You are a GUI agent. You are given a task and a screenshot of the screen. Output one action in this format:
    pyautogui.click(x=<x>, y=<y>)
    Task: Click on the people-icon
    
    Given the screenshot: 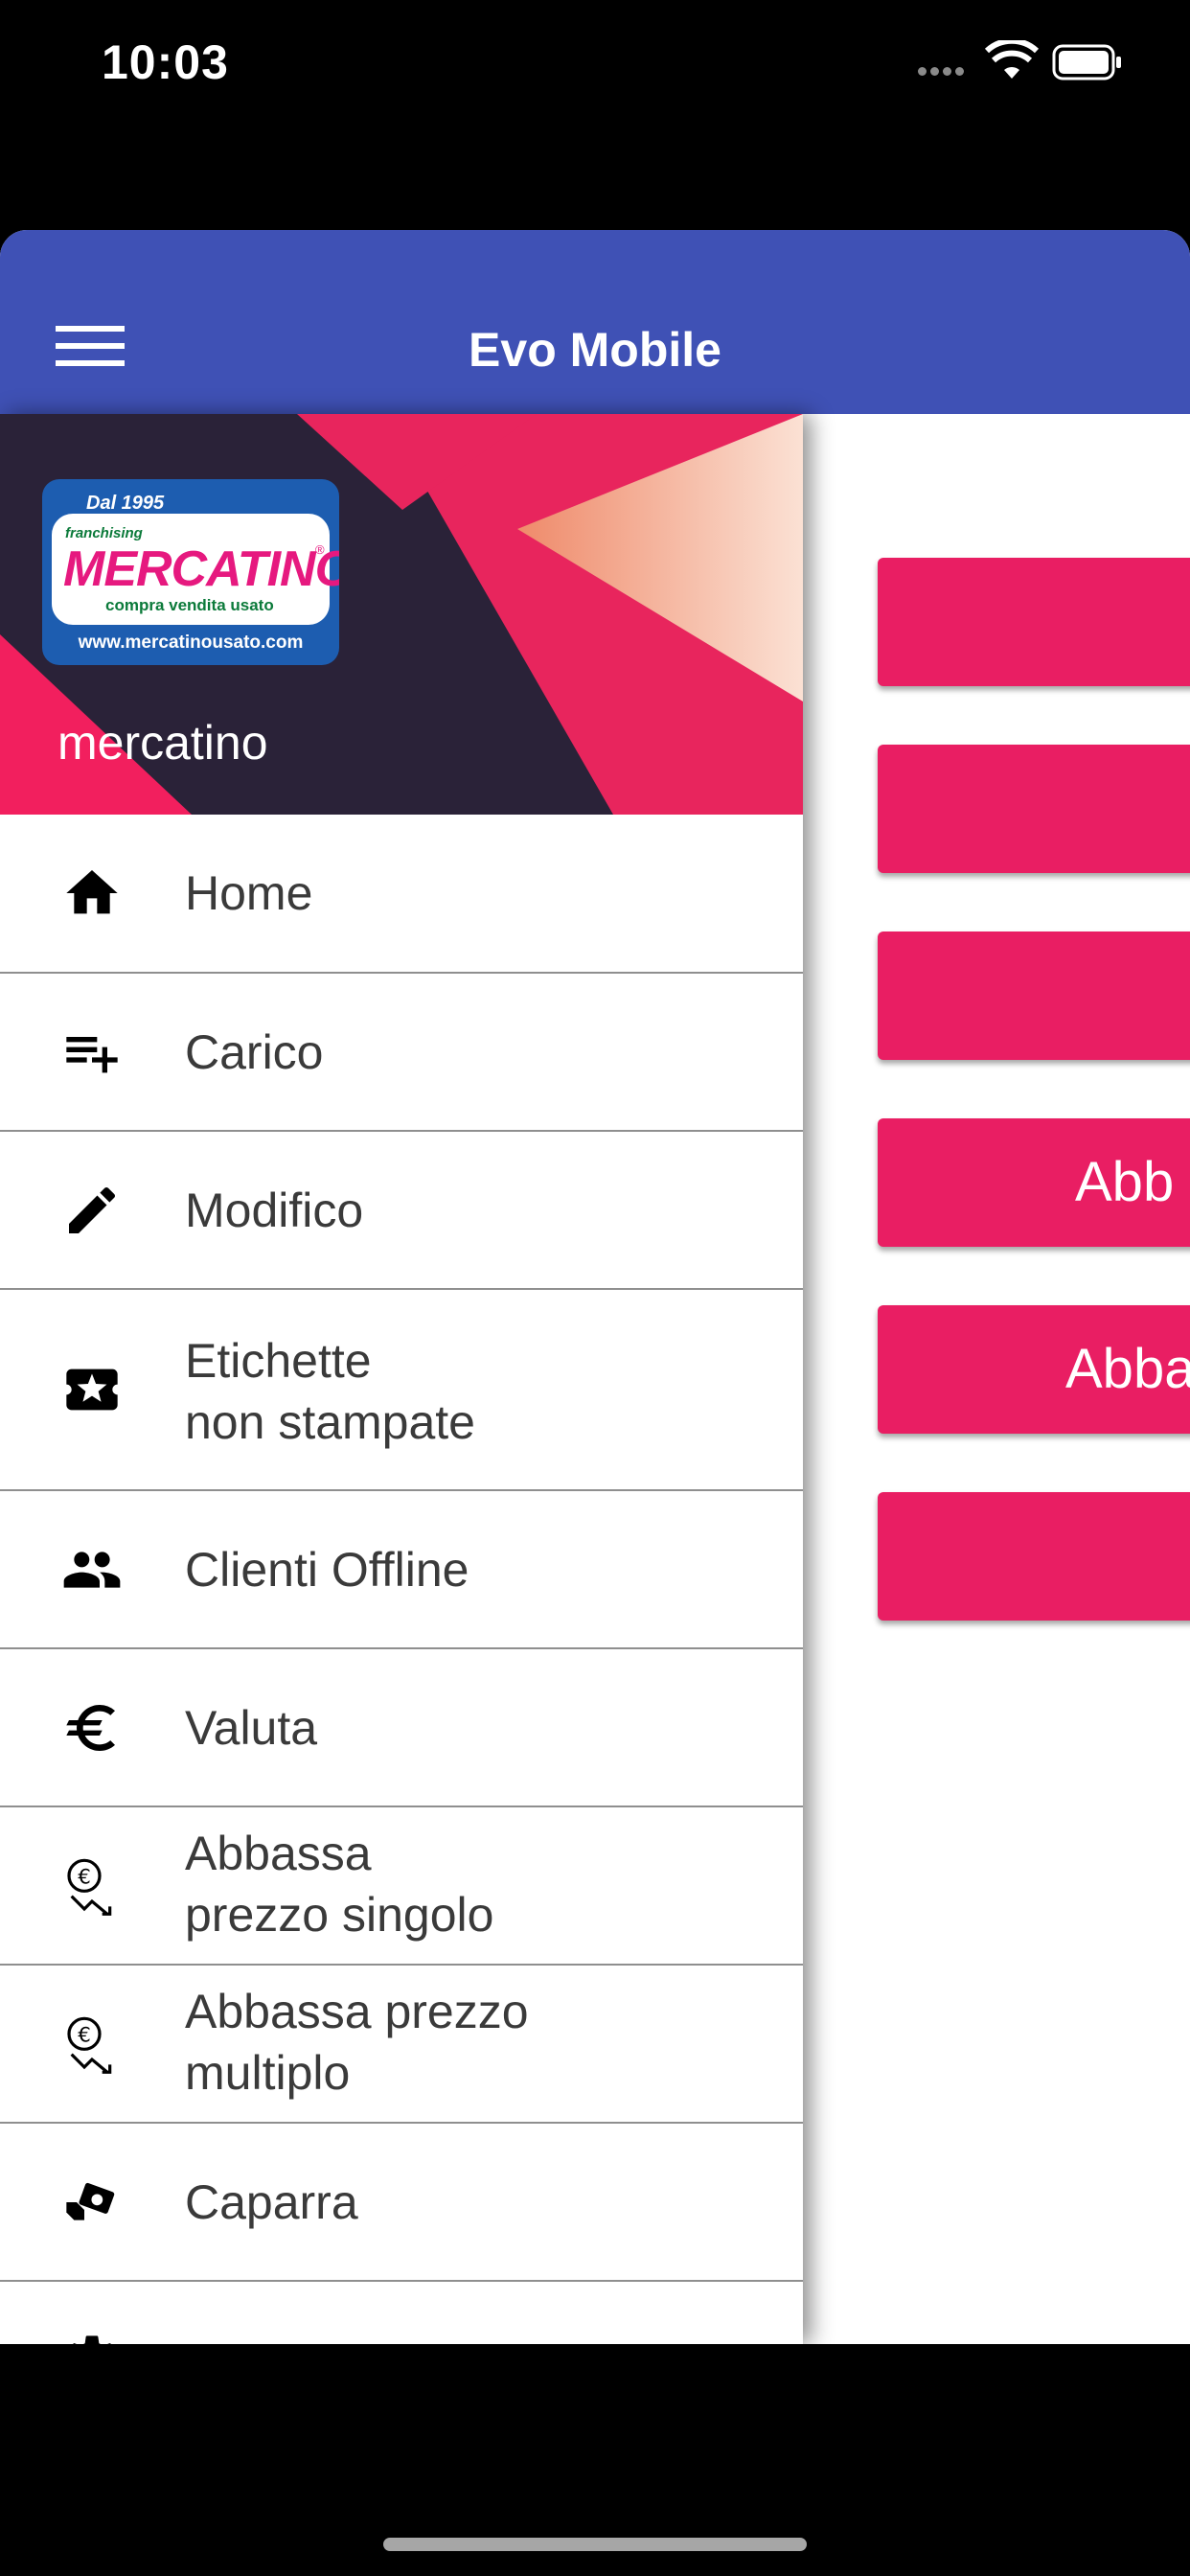 What is the action you would take?
    pyautogui.click(x=92, y=1570)
    